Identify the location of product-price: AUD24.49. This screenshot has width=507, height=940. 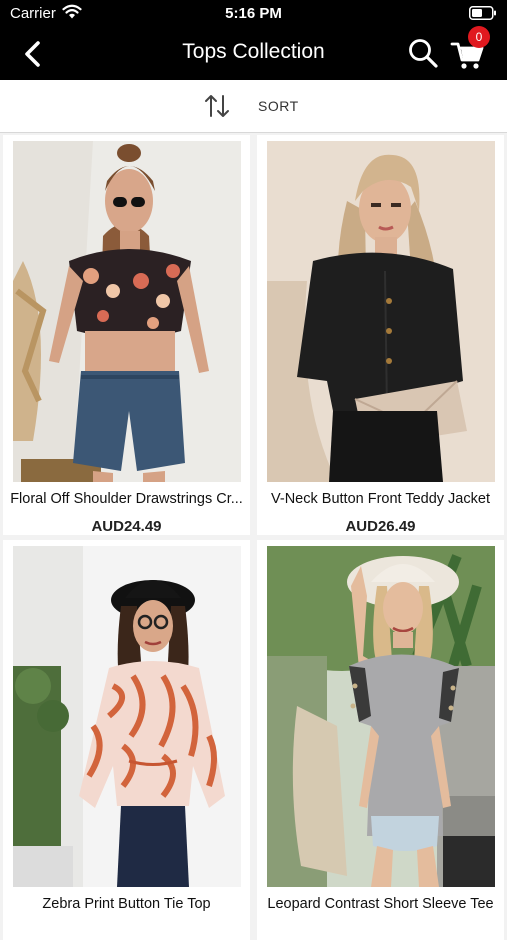
(126, 526).